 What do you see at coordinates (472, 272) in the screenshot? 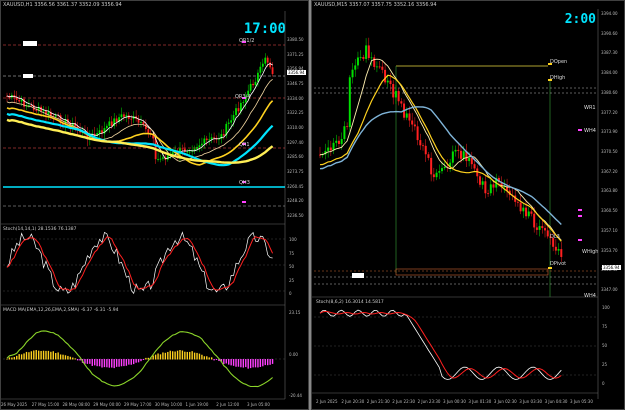
I see `pivot-zone` at bounding box center [472, 272].